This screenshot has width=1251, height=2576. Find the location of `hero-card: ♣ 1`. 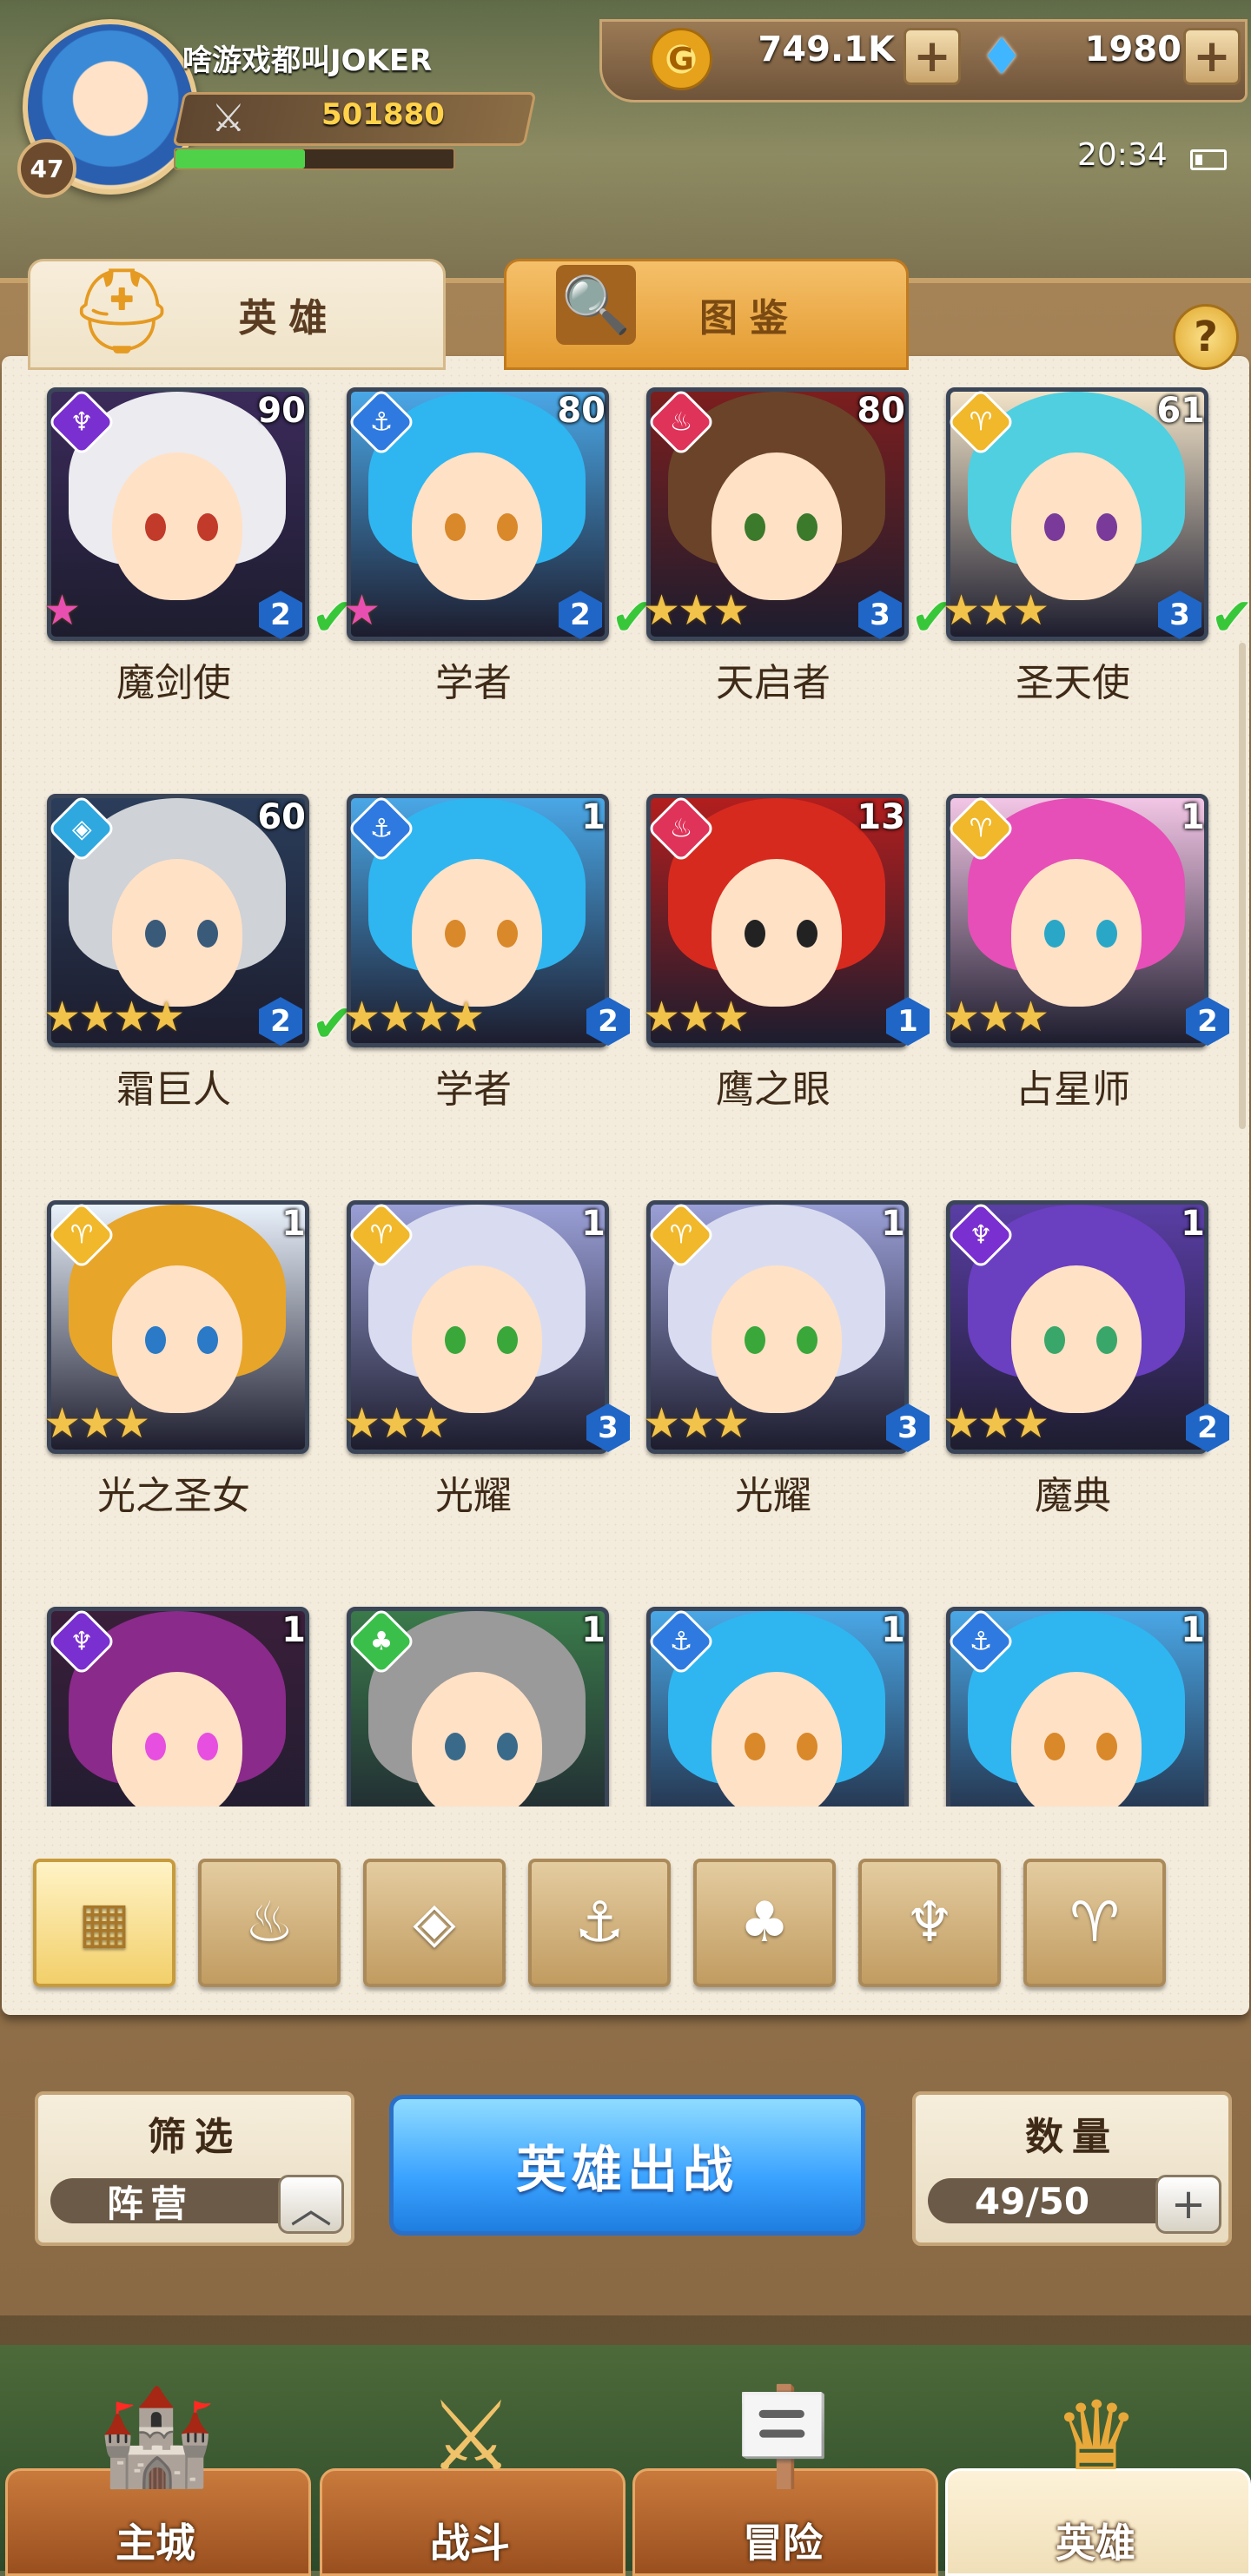

hero-card: ♣ 1 is located at coordinates (455, 1700).